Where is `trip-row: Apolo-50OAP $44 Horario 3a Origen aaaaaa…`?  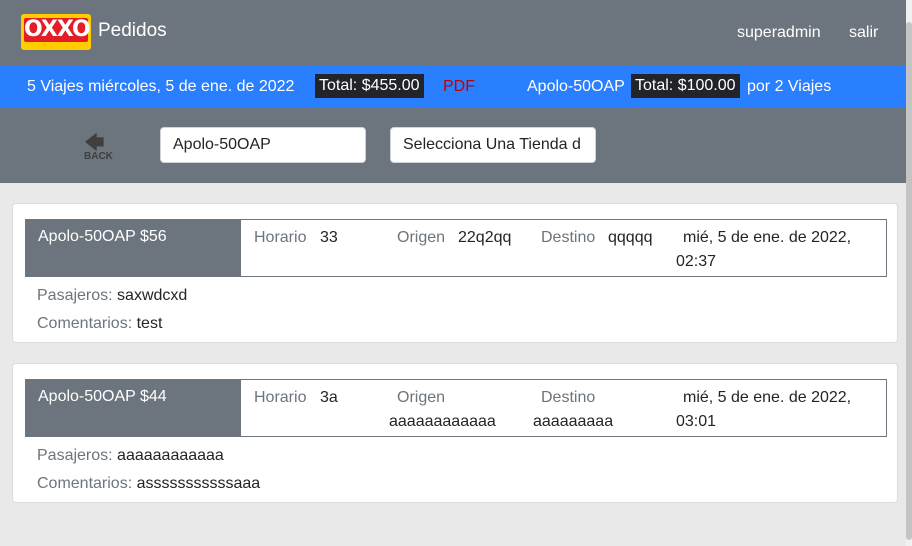 trip-row: Apolo-50OAP $44 Horario 3a Origen aaaaaa… is located at coordinates (456, 408).